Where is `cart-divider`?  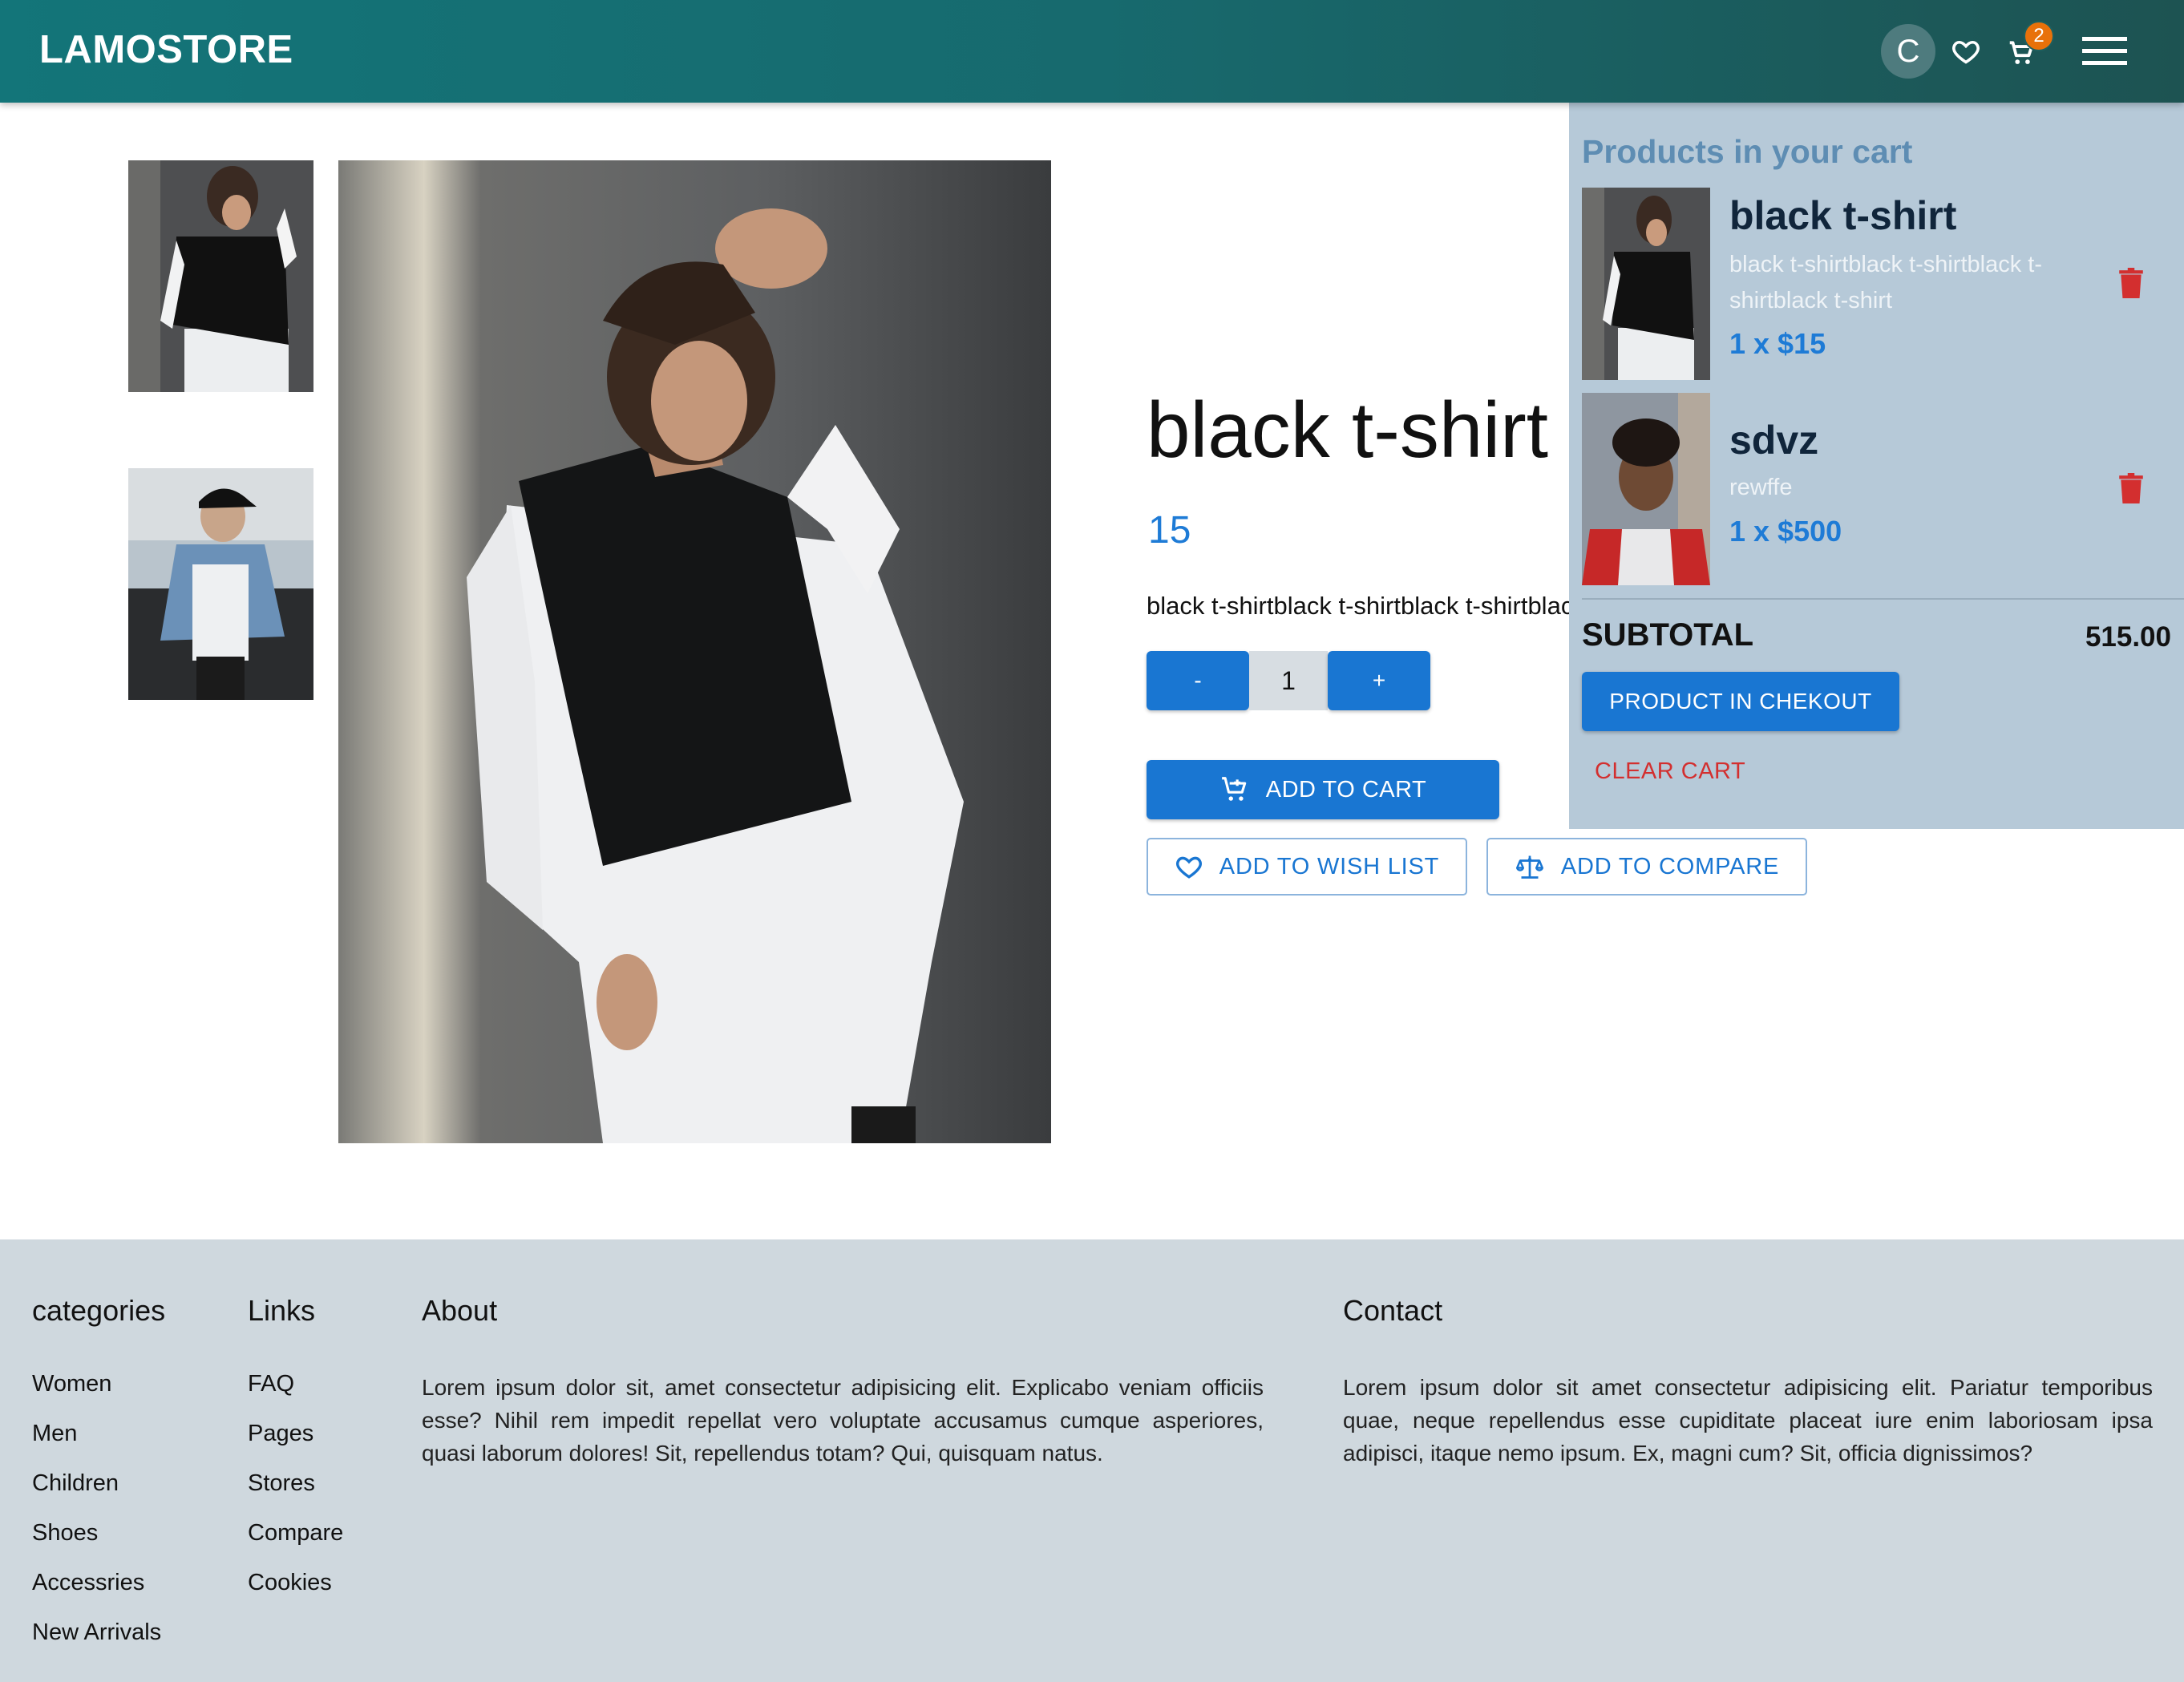
cart-divider is located at coordinates (1883, 599).